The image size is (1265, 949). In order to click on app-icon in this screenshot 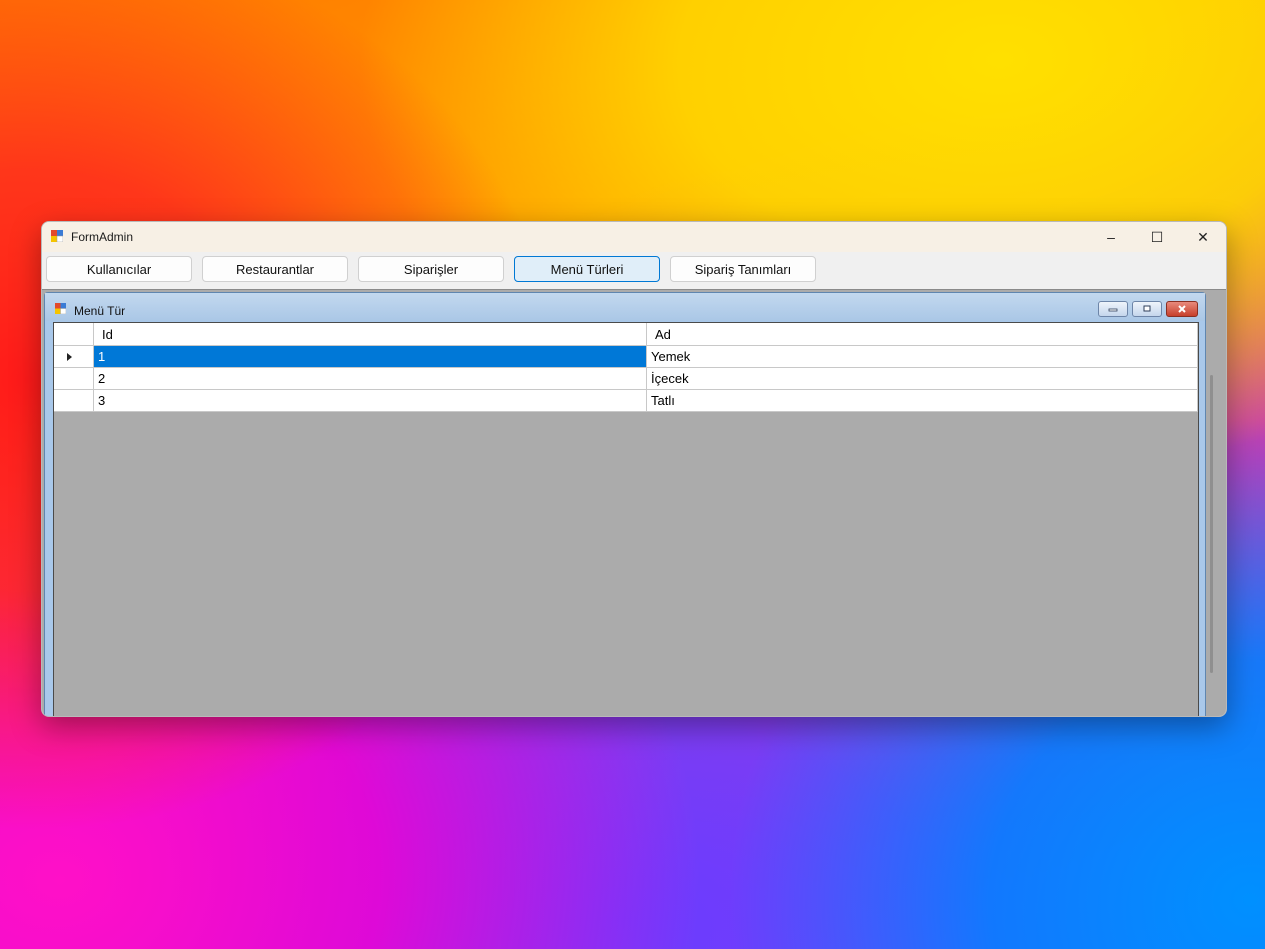, I will do `click(57, 236)`.